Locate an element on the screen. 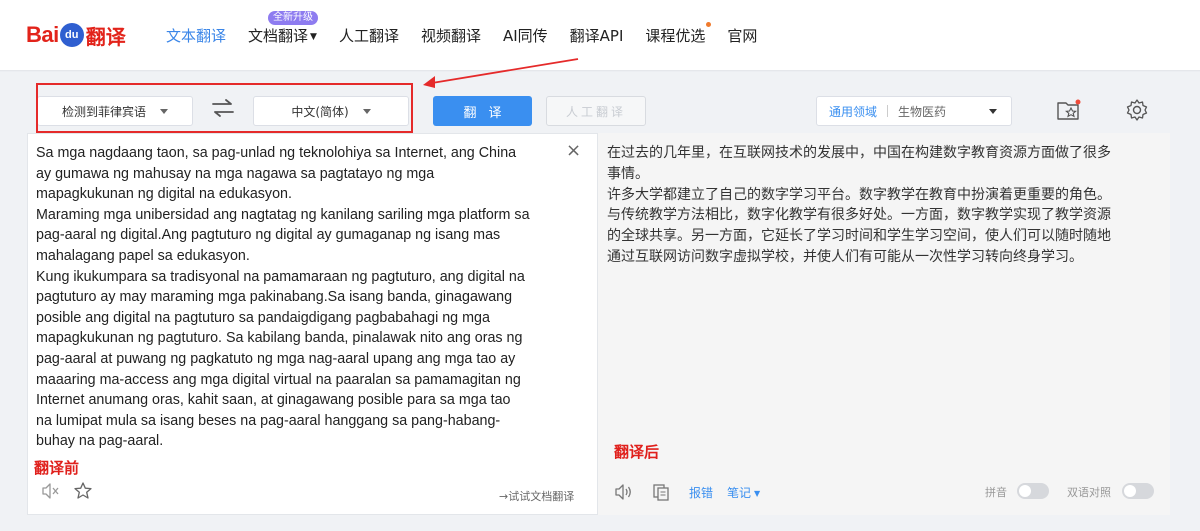 The height and width of the screenshot is (531, 1200). annotation-highlight-box is located at coordinates (224, 108).